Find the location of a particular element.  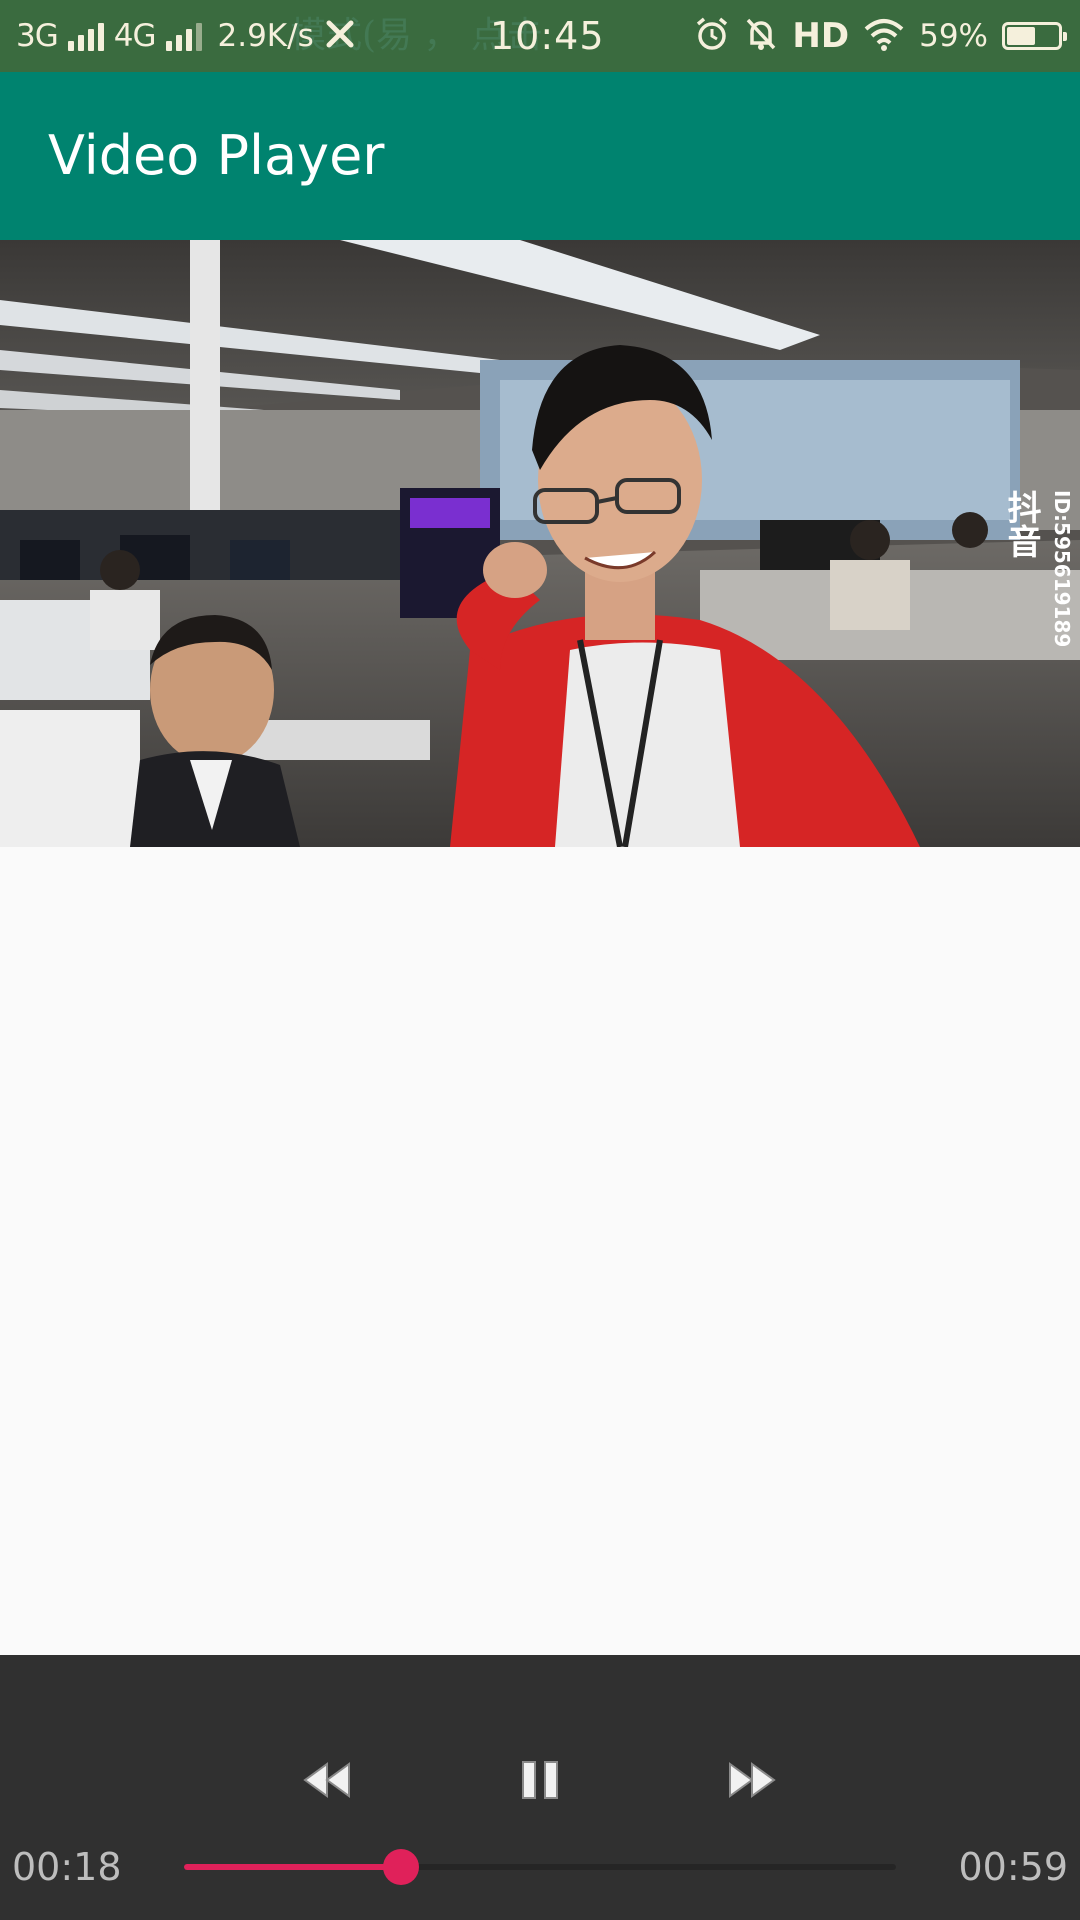

battery-percent: 59% is located at coordinates (953, 36).